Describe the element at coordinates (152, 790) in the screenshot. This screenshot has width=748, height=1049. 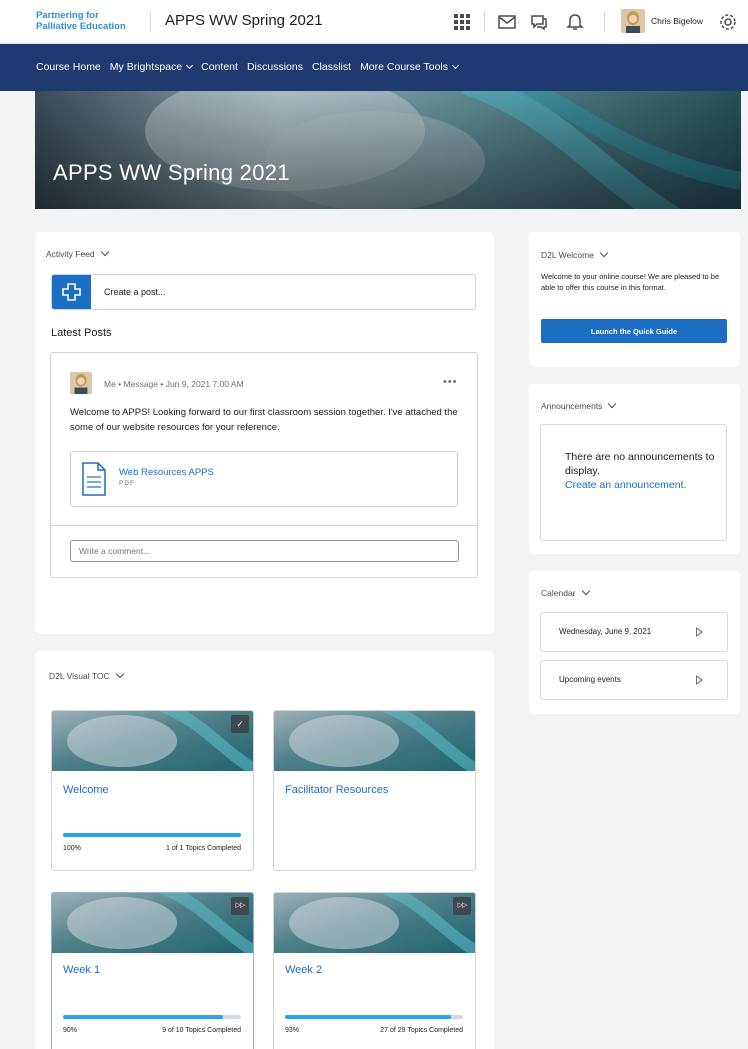
I see `toc-tile-welcome: ✓ Welcome 100% 1 of 1 Topics Completed` at that location.